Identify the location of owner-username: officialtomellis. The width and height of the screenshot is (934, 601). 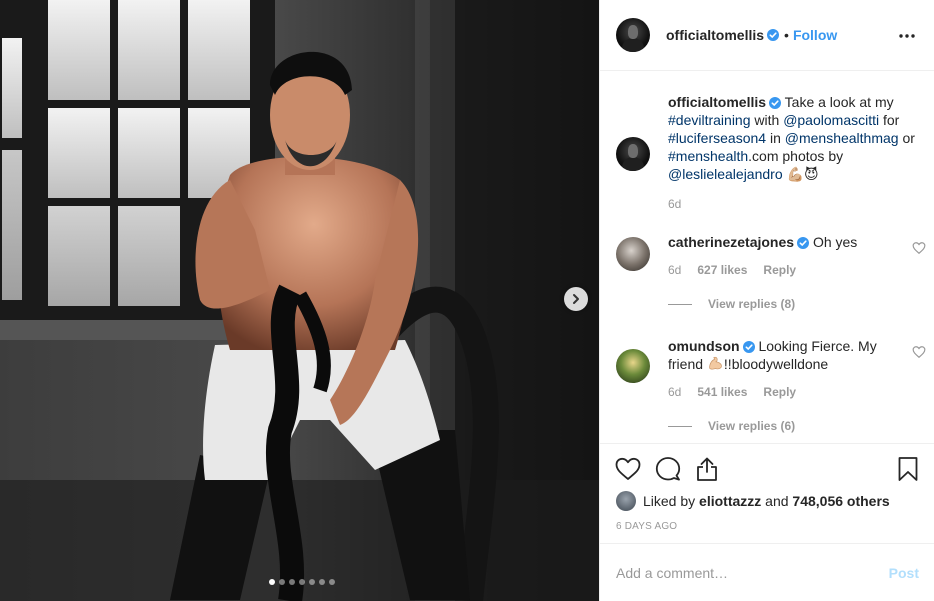
(715, 35).